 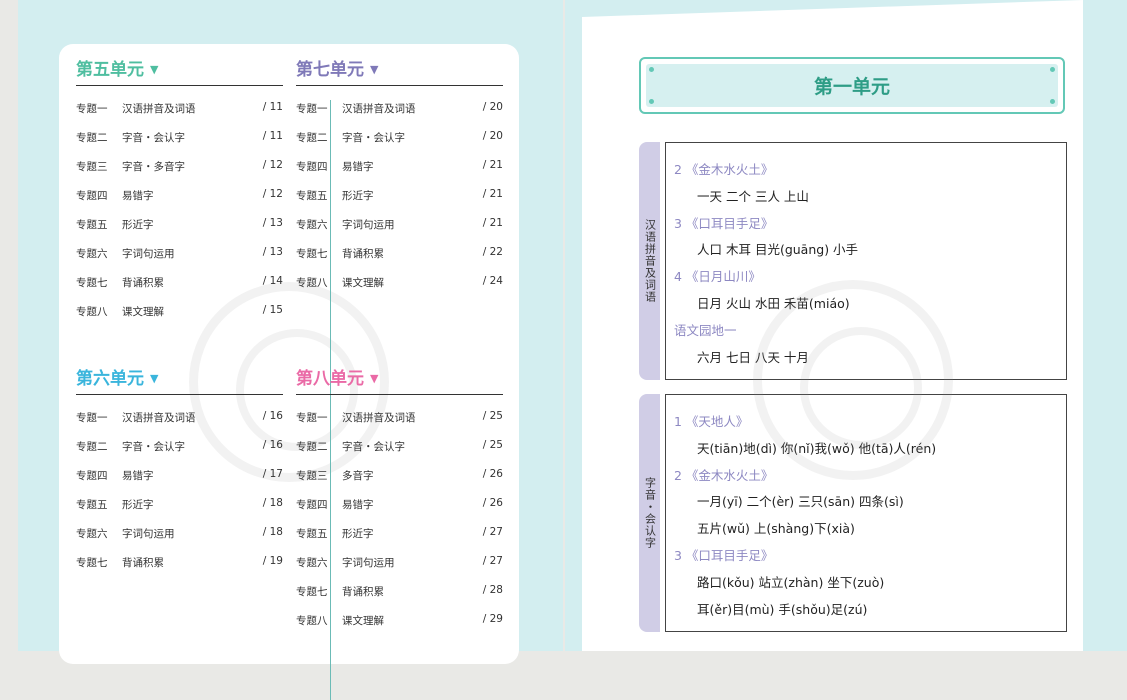 What do you see at coordinates (179, 138) in the screenshot?
I see `toc-row: 专题二 字音・会认字 / 11` at bounding box center [179, 138].